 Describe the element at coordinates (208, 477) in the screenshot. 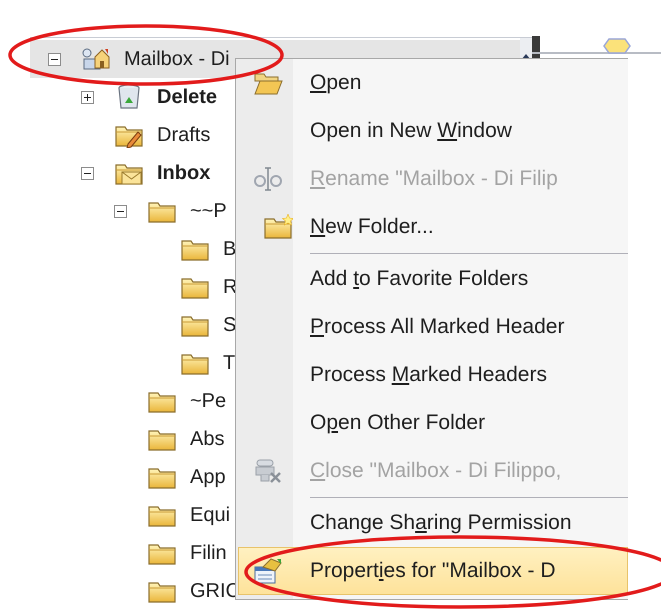

I see `folder-name: App` at that location.